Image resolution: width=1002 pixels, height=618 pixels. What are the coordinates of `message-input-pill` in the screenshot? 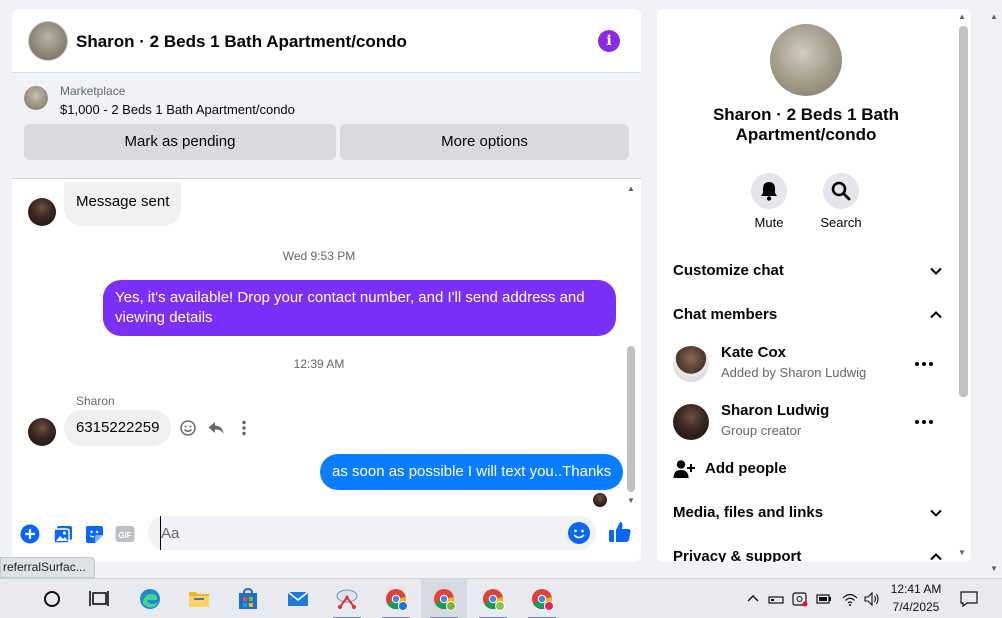 It's located at (372, 533).